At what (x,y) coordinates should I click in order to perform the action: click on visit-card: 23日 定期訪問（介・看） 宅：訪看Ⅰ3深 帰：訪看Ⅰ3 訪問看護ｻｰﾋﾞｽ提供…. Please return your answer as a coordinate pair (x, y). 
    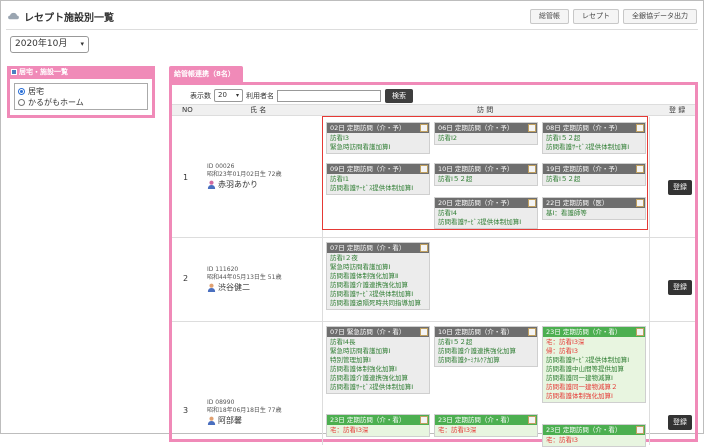
    Looking at the image, I should click on (594, 364).